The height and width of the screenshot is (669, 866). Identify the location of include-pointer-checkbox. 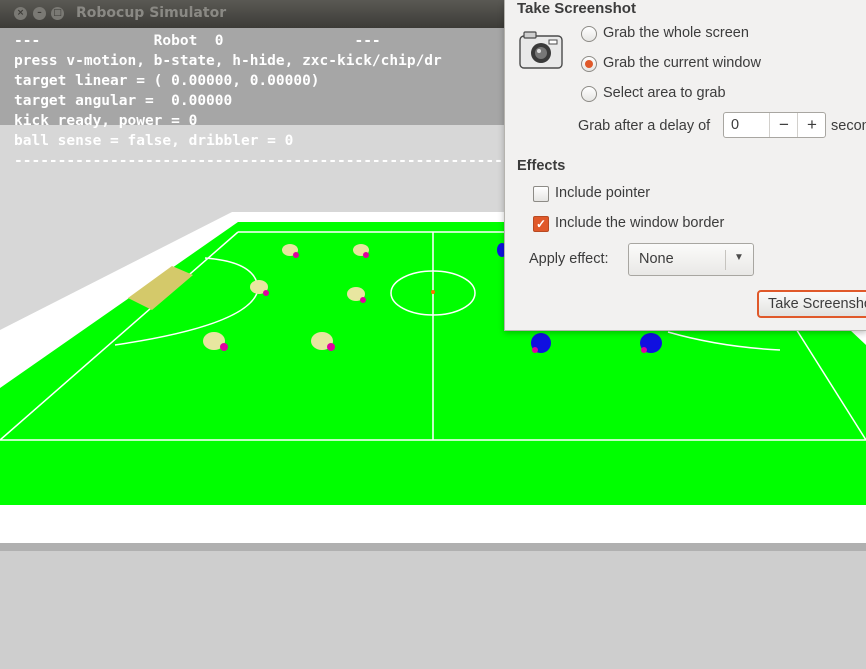
(541, 194).